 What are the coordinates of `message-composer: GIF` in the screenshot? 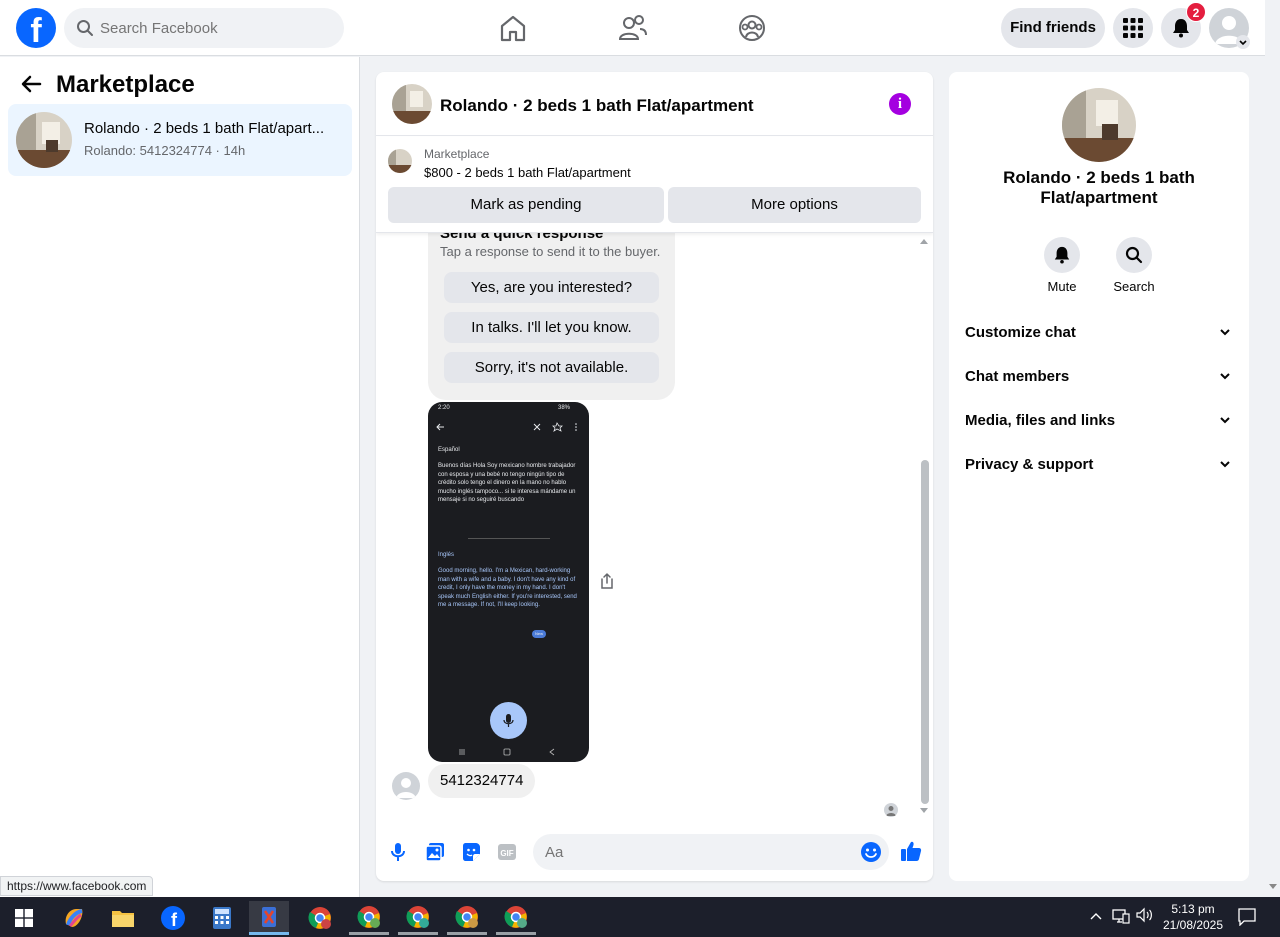 It's located at (654, 853).